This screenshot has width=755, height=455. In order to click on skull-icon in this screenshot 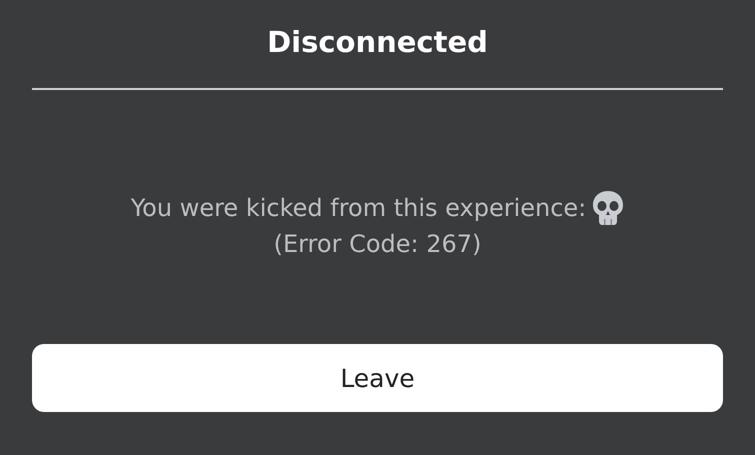, I will do `click(608, 208)`.